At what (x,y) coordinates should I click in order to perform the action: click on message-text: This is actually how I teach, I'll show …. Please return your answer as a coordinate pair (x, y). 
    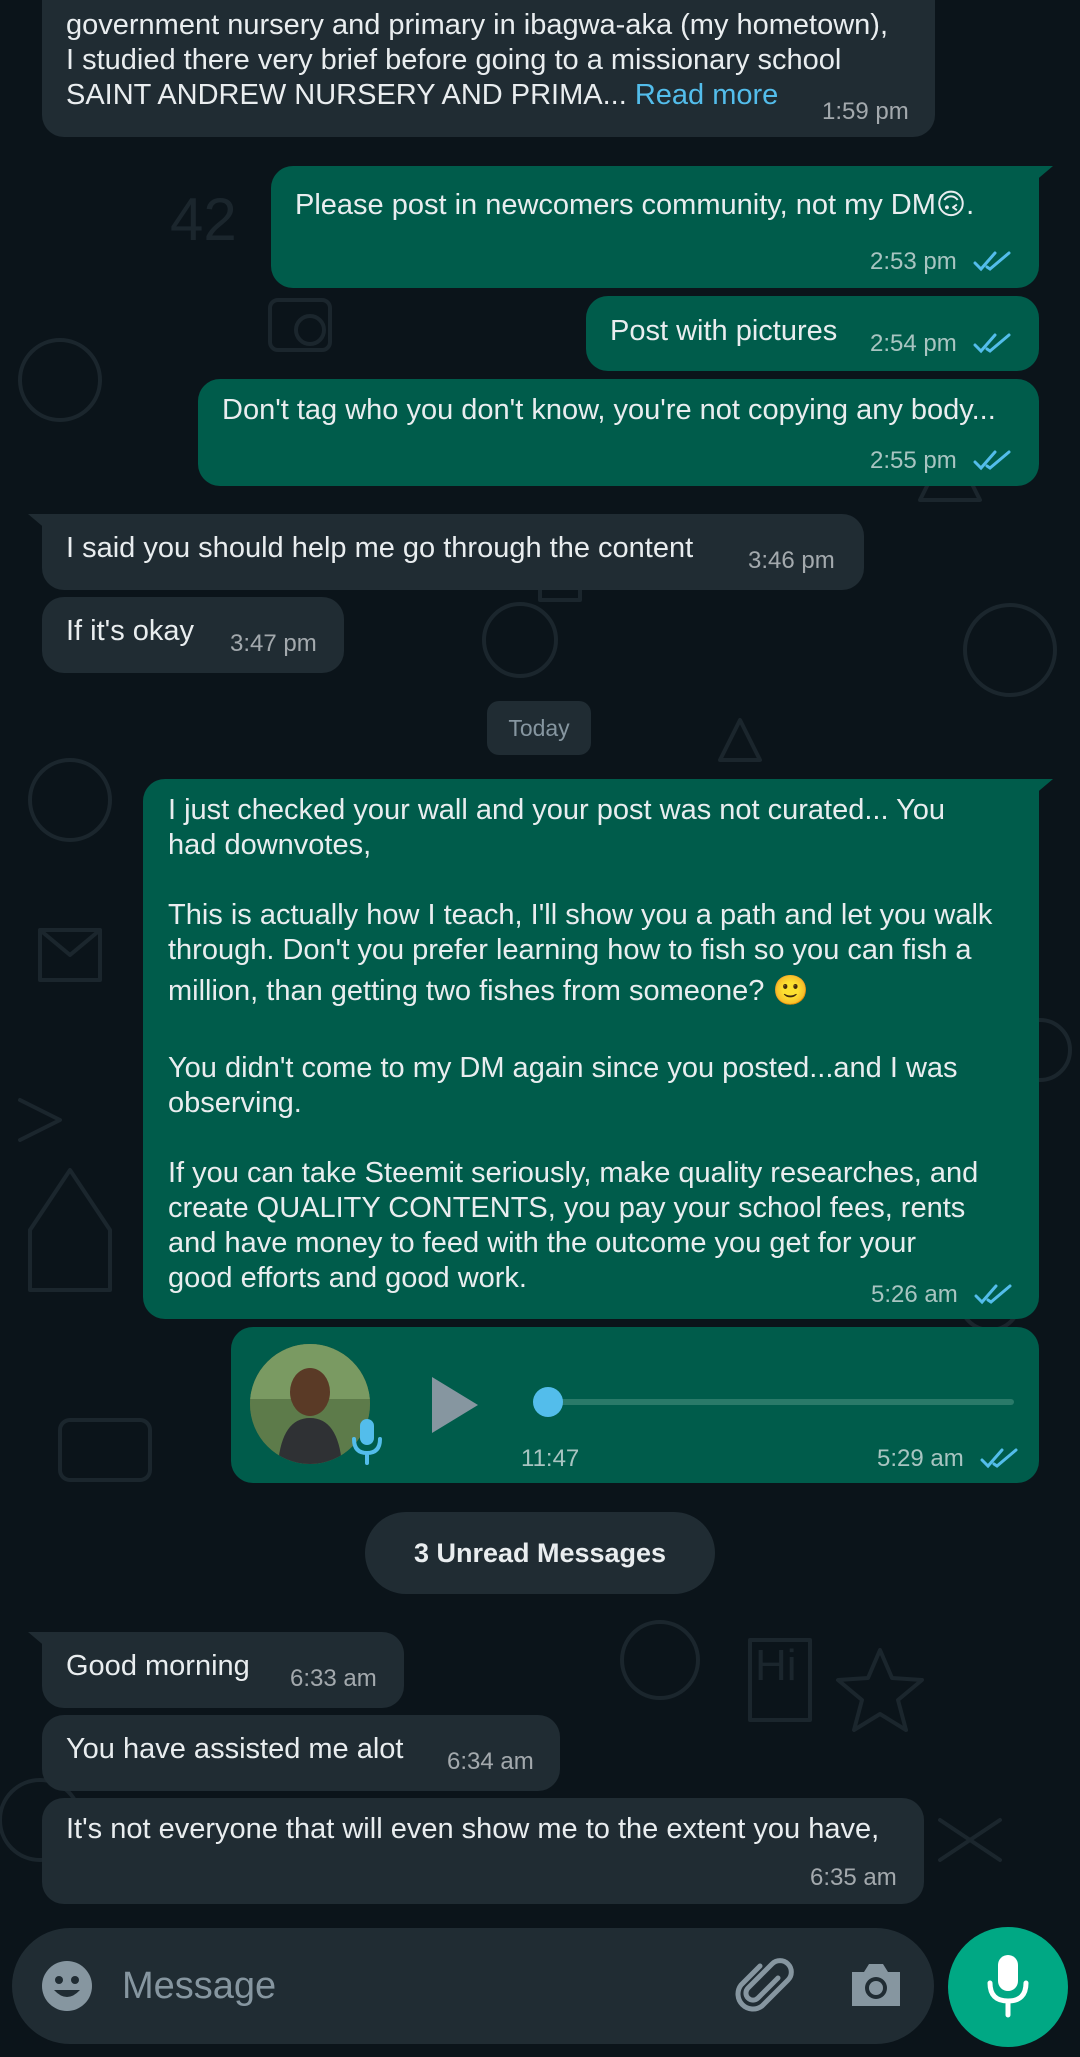
    Looking at the image, I should click on (580, 915).